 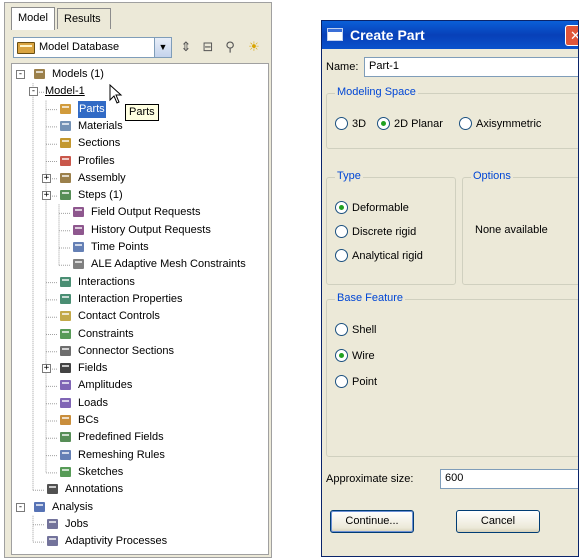 What do you see at coordinates (355, 356) in the screenshot?
I see `radio-wire: Wire` at bounding box center [355, 356].